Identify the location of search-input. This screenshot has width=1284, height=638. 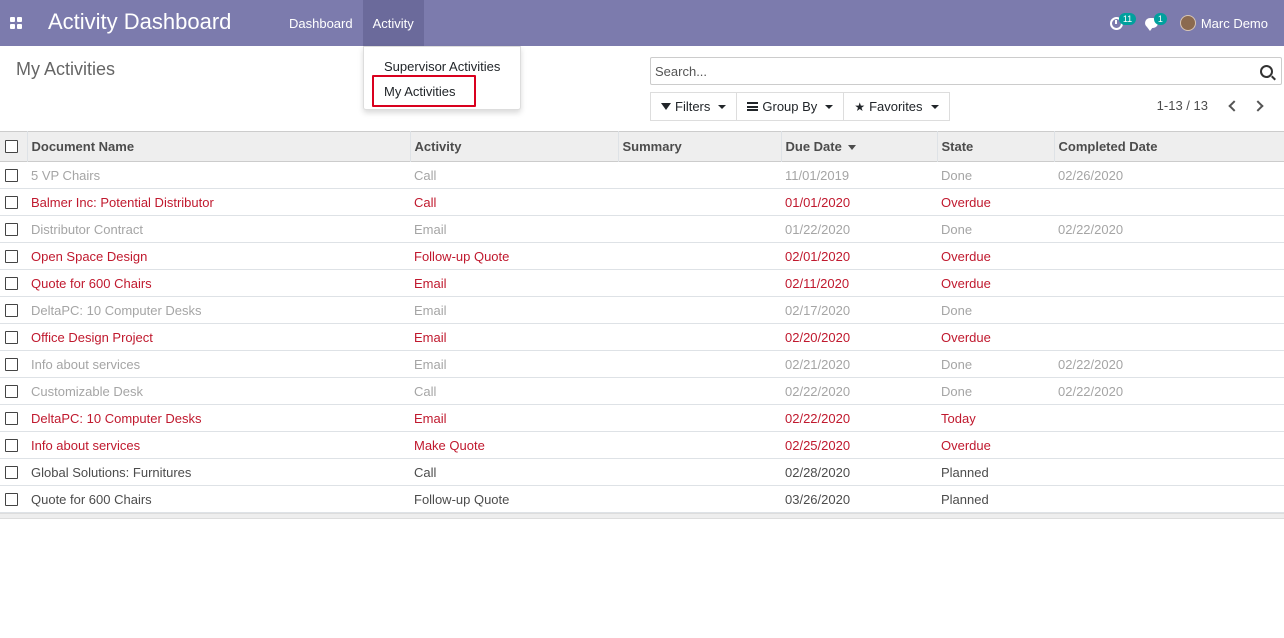
(955, 71).